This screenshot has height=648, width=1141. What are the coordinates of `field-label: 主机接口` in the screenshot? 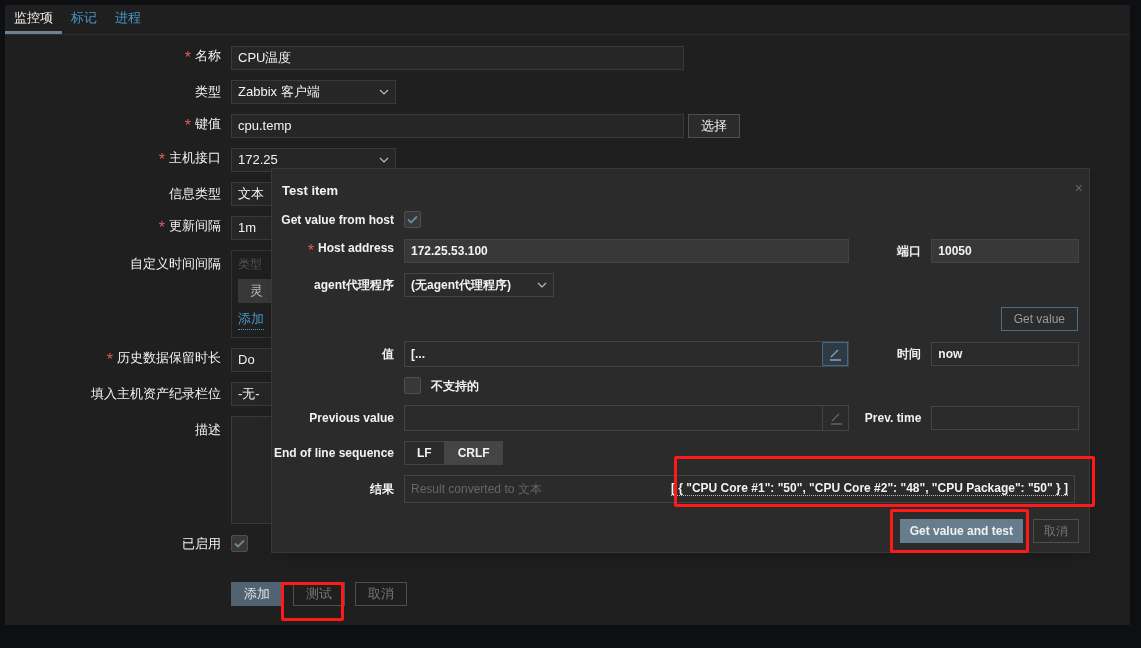 It's located at (195, 158).